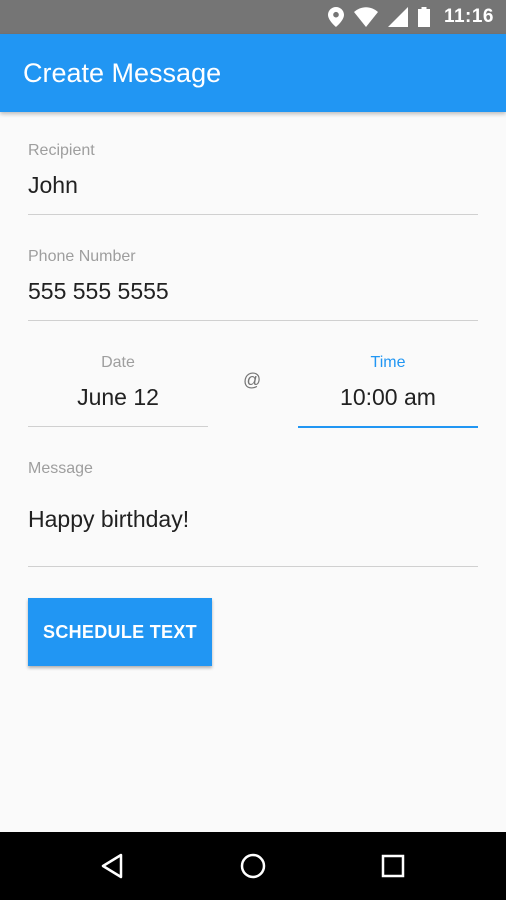  I want to click on phone-number-underline, so click(253, 320).